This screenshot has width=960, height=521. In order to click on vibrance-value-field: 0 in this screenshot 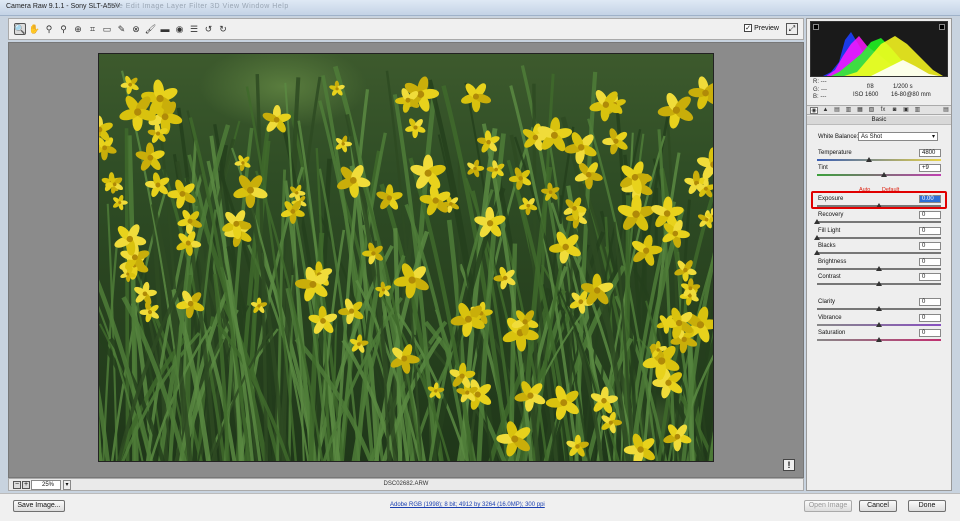, I will do `click(930, 318)`.